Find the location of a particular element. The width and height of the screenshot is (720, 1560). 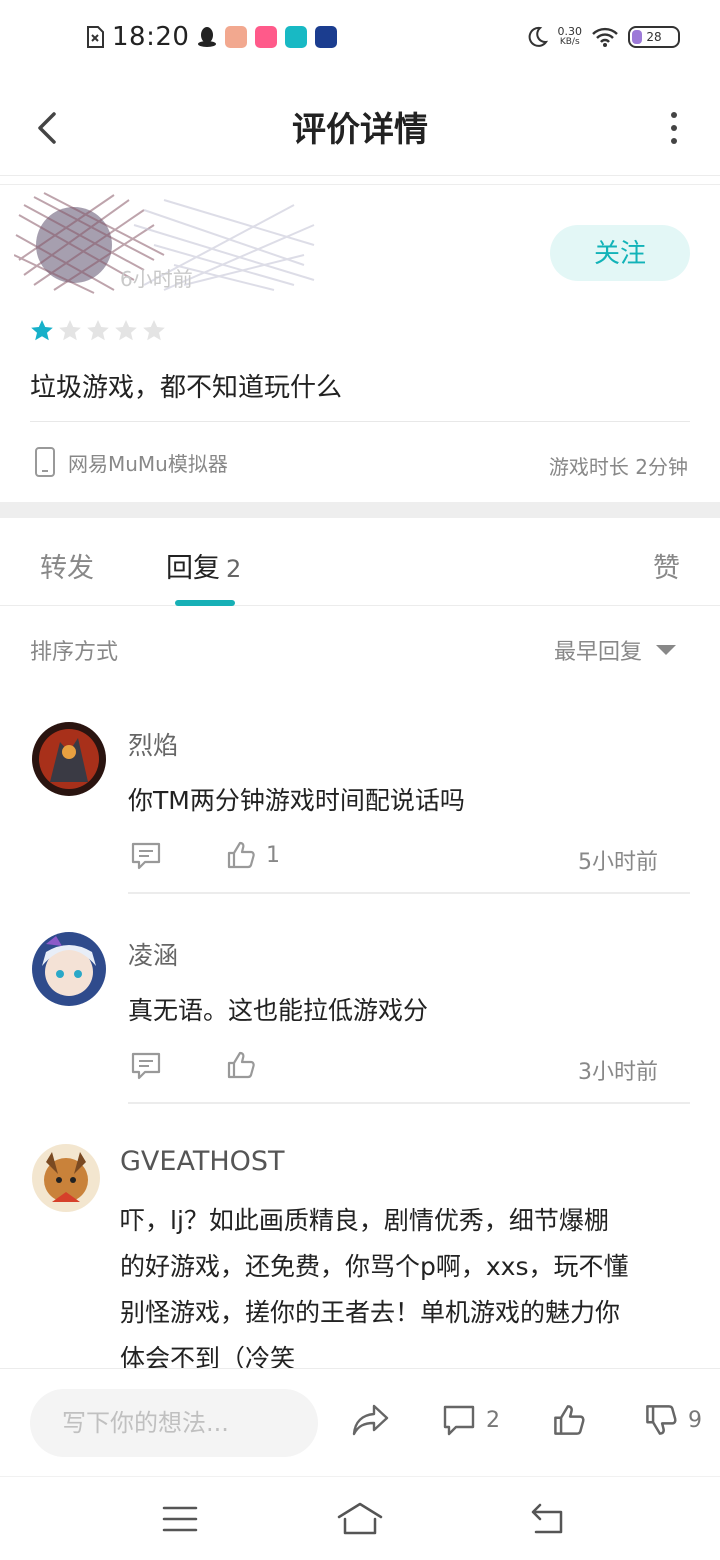

tab-label: 回复 is located at coordinates (193, 568).